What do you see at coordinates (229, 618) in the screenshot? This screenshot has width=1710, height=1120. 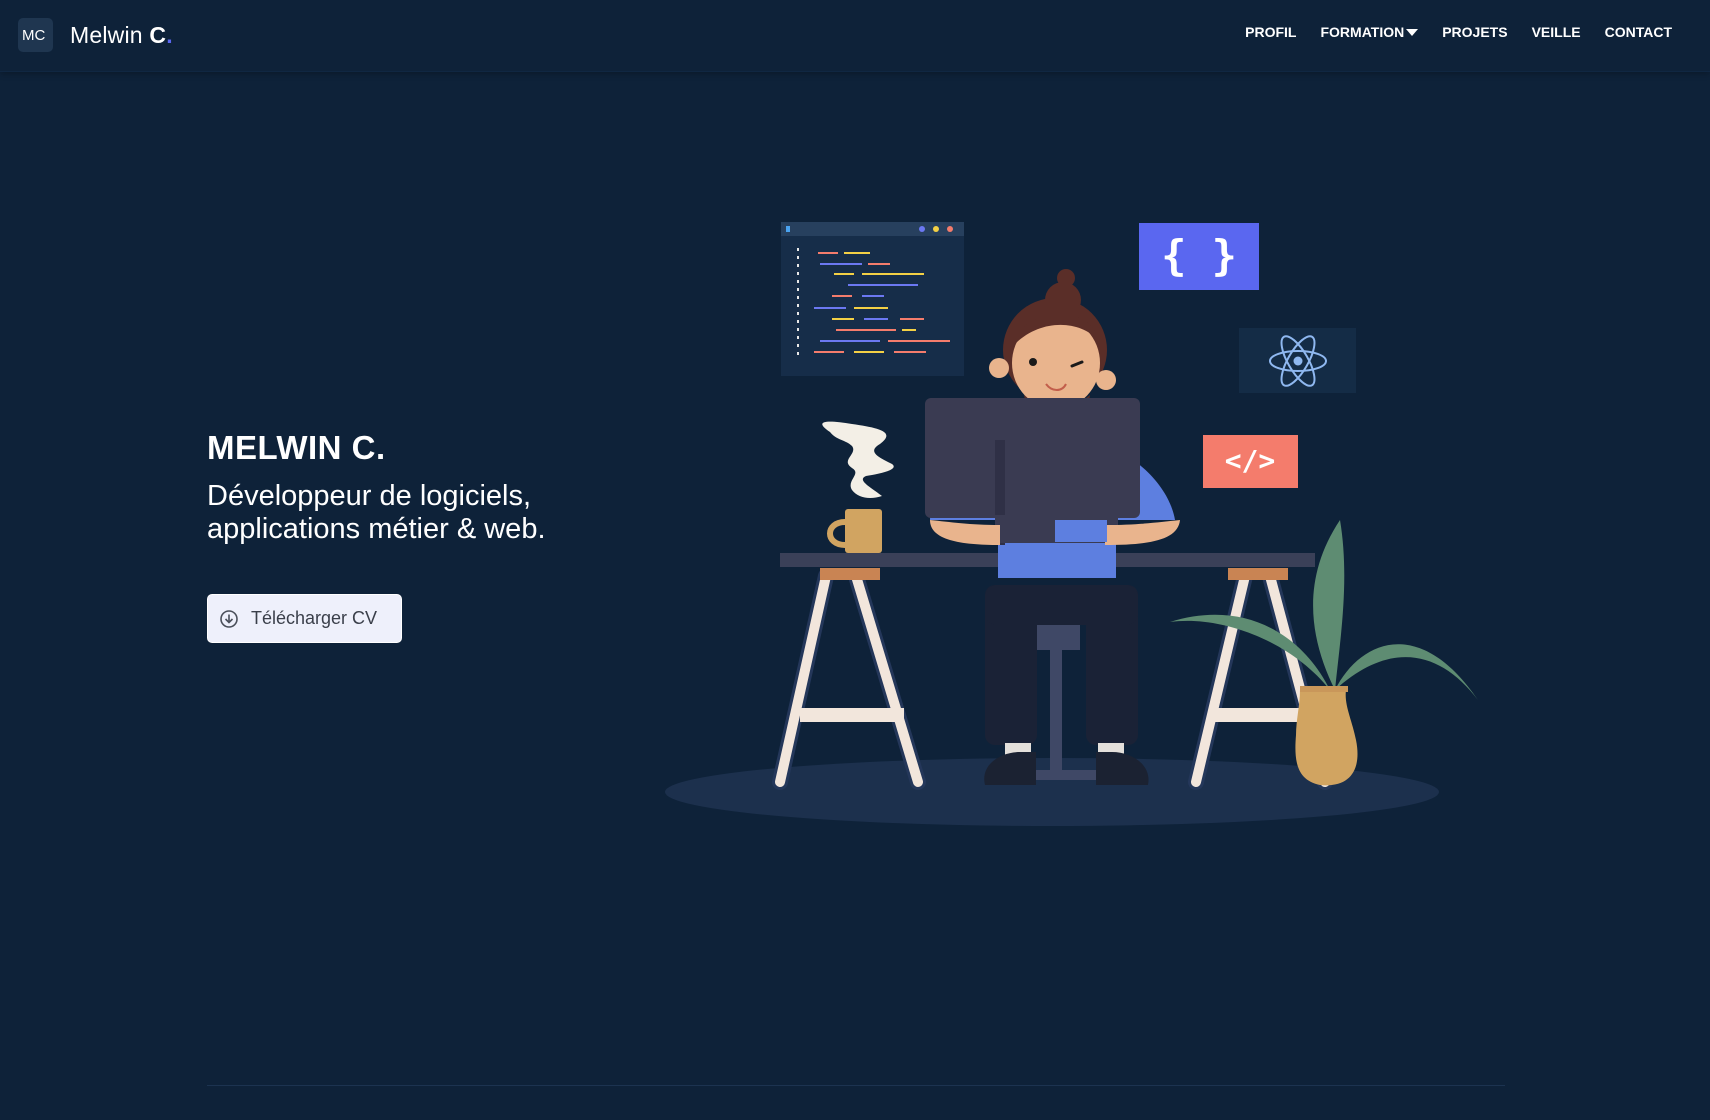 I see `download-circle-icon` at bounding box center [229, 618].